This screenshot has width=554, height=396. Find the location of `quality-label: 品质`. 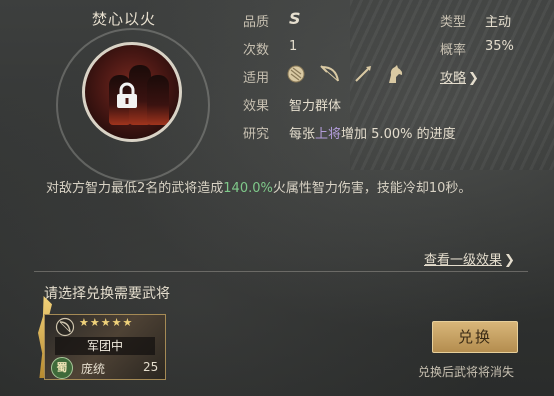

quality-label: 品质 is located at coordinates (256, 22).